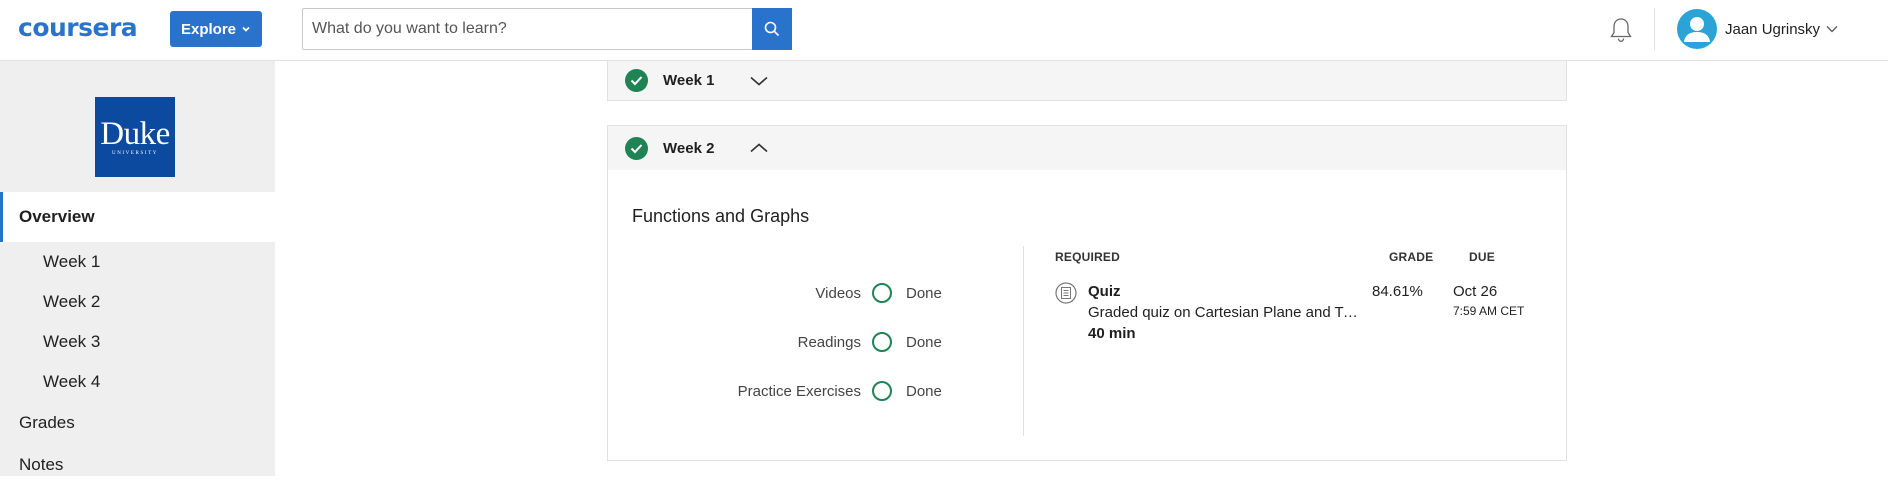  I want to click on coursera-logo: coursera, so click(78, 27).